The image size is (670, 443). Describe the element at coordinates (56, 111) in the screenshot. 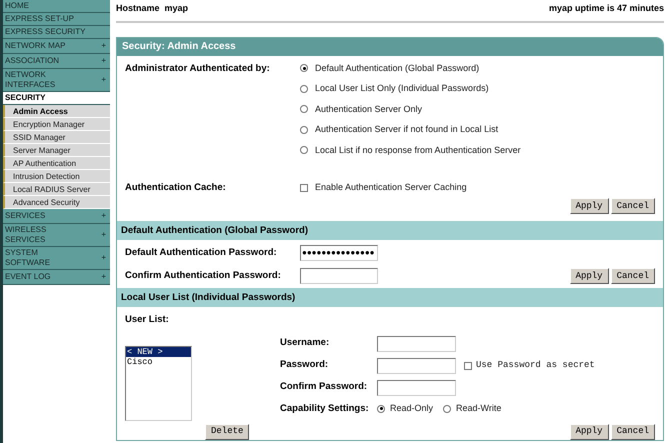

I see `nav-subitem: Admin Access` at that location.